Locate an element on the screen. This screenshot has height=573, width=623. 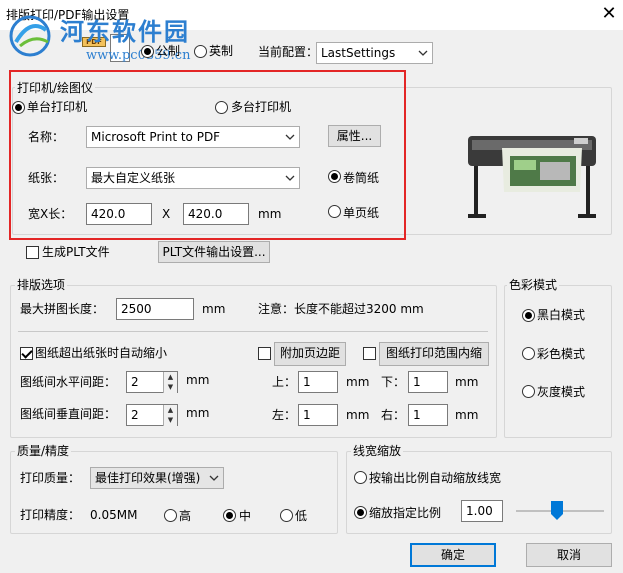
color-mode-label: 彩色模式 is located at coordinates (561, 354).